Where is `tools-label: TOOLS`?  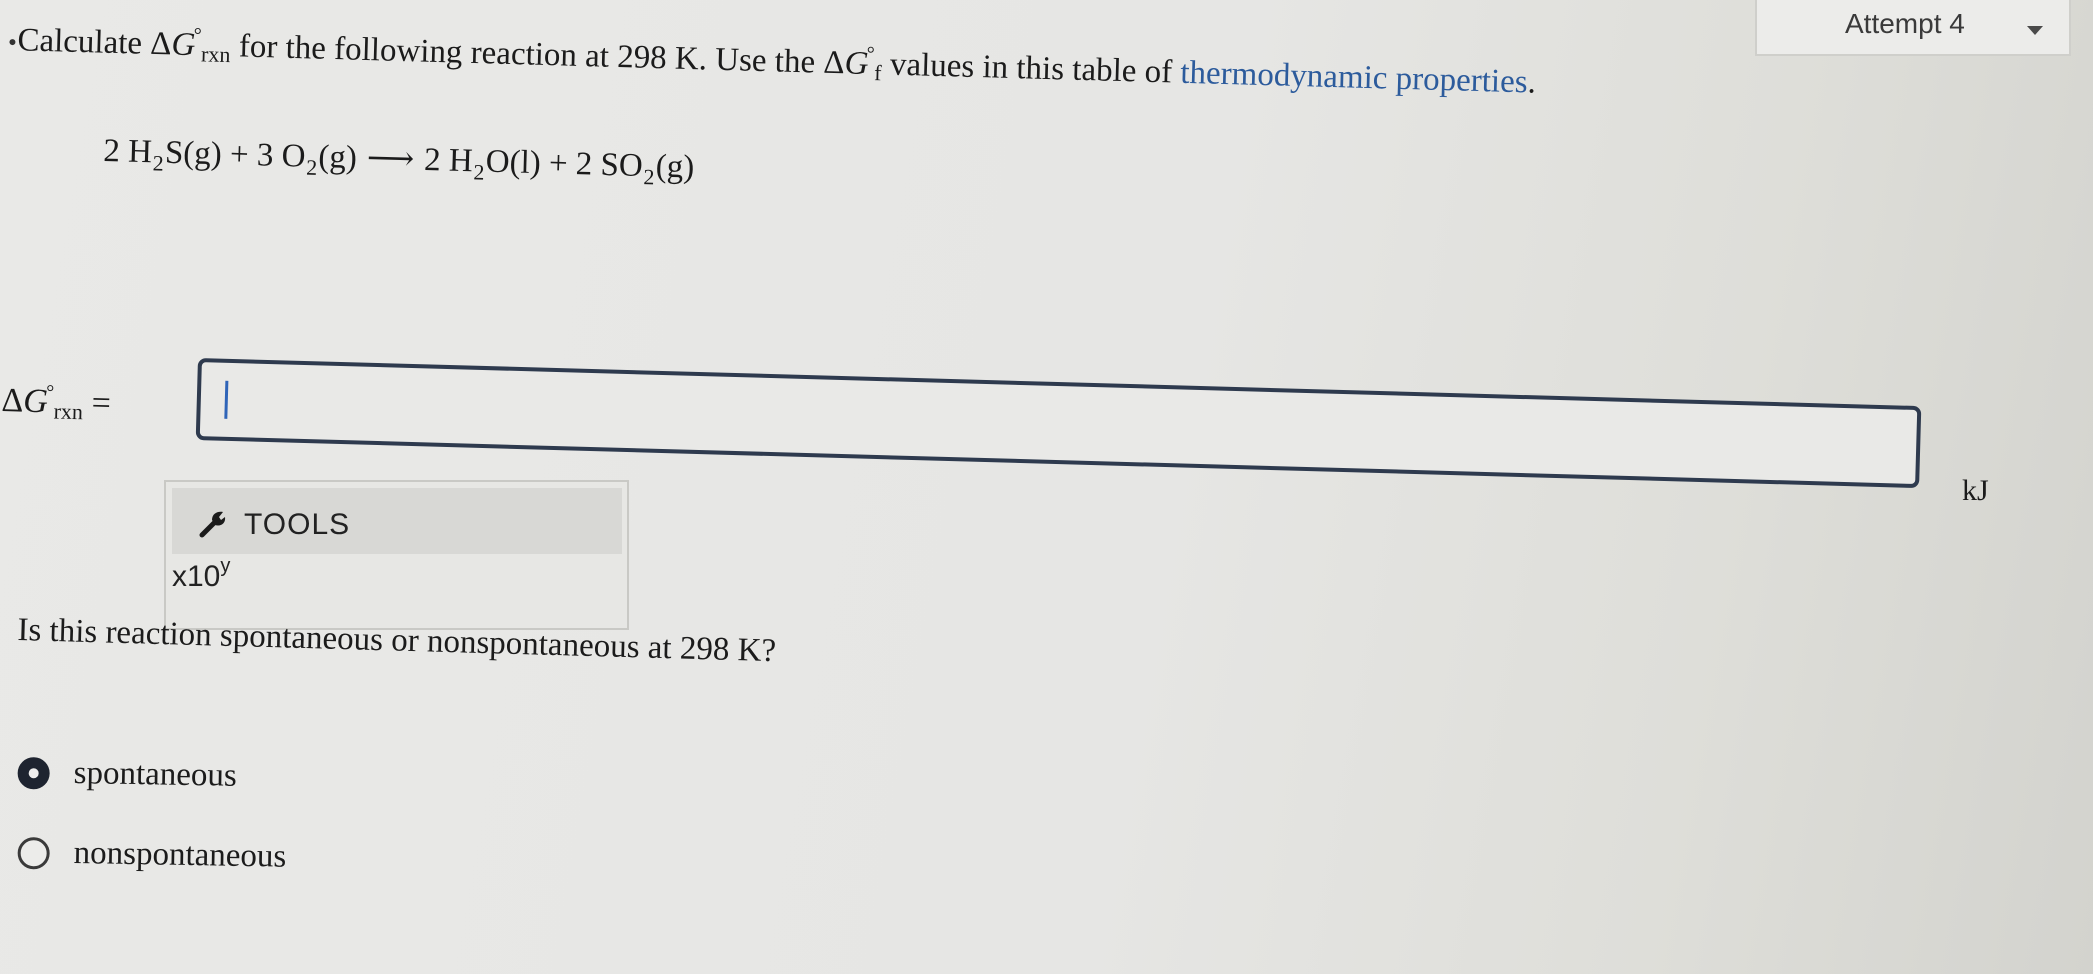
tools-label: TOOLS is located at coordinates (297, 524).